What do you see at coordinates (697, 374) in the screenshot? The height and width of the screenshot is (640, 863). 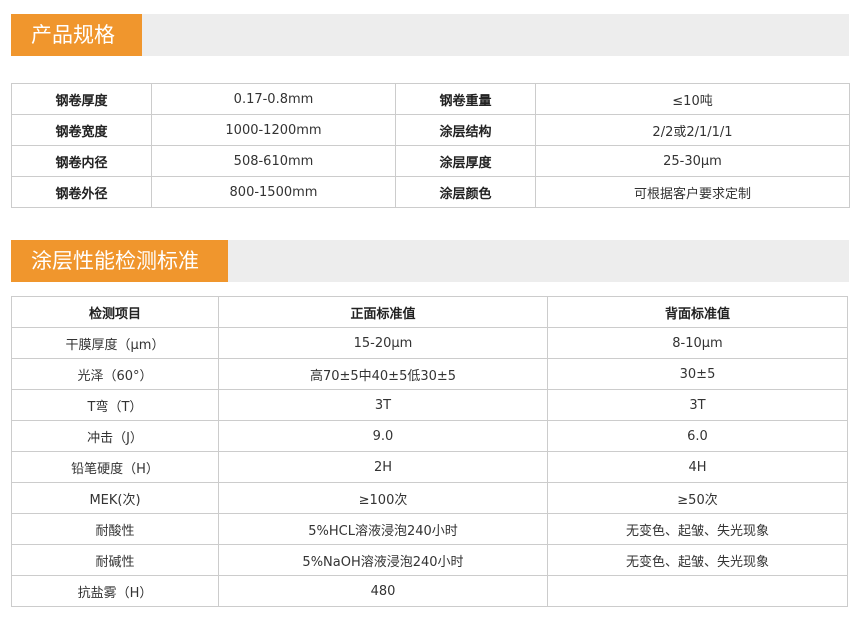 I see `back-standard-value: 30±5` at bounding box center [697, 374].